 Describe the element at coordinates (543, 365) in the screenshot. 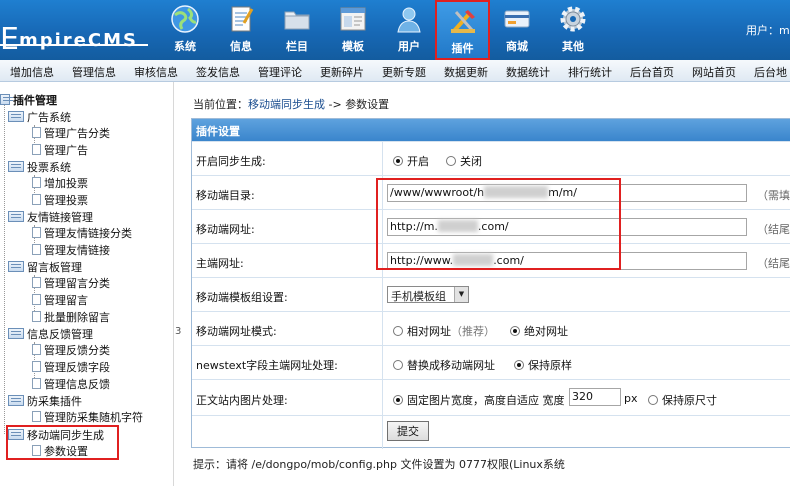

I see `newstext-keep-option: 保持原样` at that location.